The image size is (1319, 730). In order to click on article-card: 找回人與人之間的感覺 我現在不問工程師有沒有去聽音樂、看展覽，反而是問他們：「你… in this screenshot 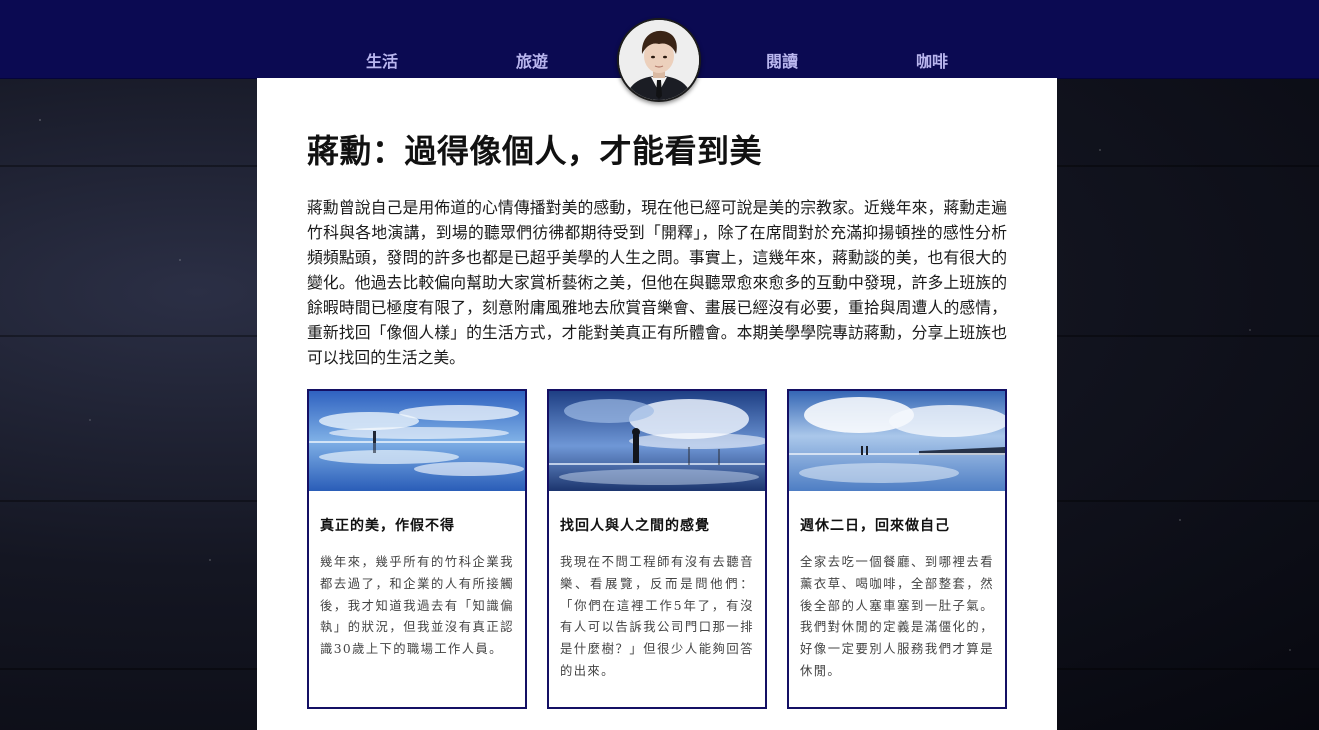, I will do `click(657, 549)`.